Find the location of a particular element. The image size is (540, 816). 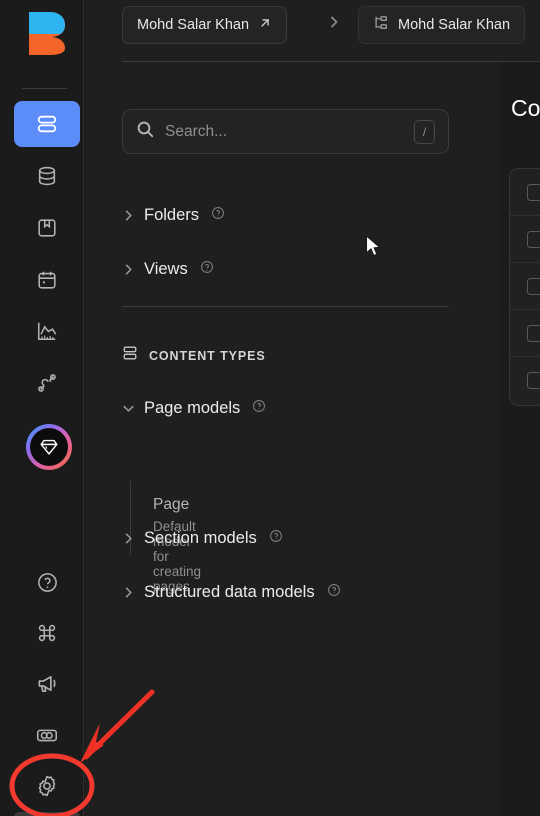

sidebar-item-scheduler is located at coordinates (47, 280).